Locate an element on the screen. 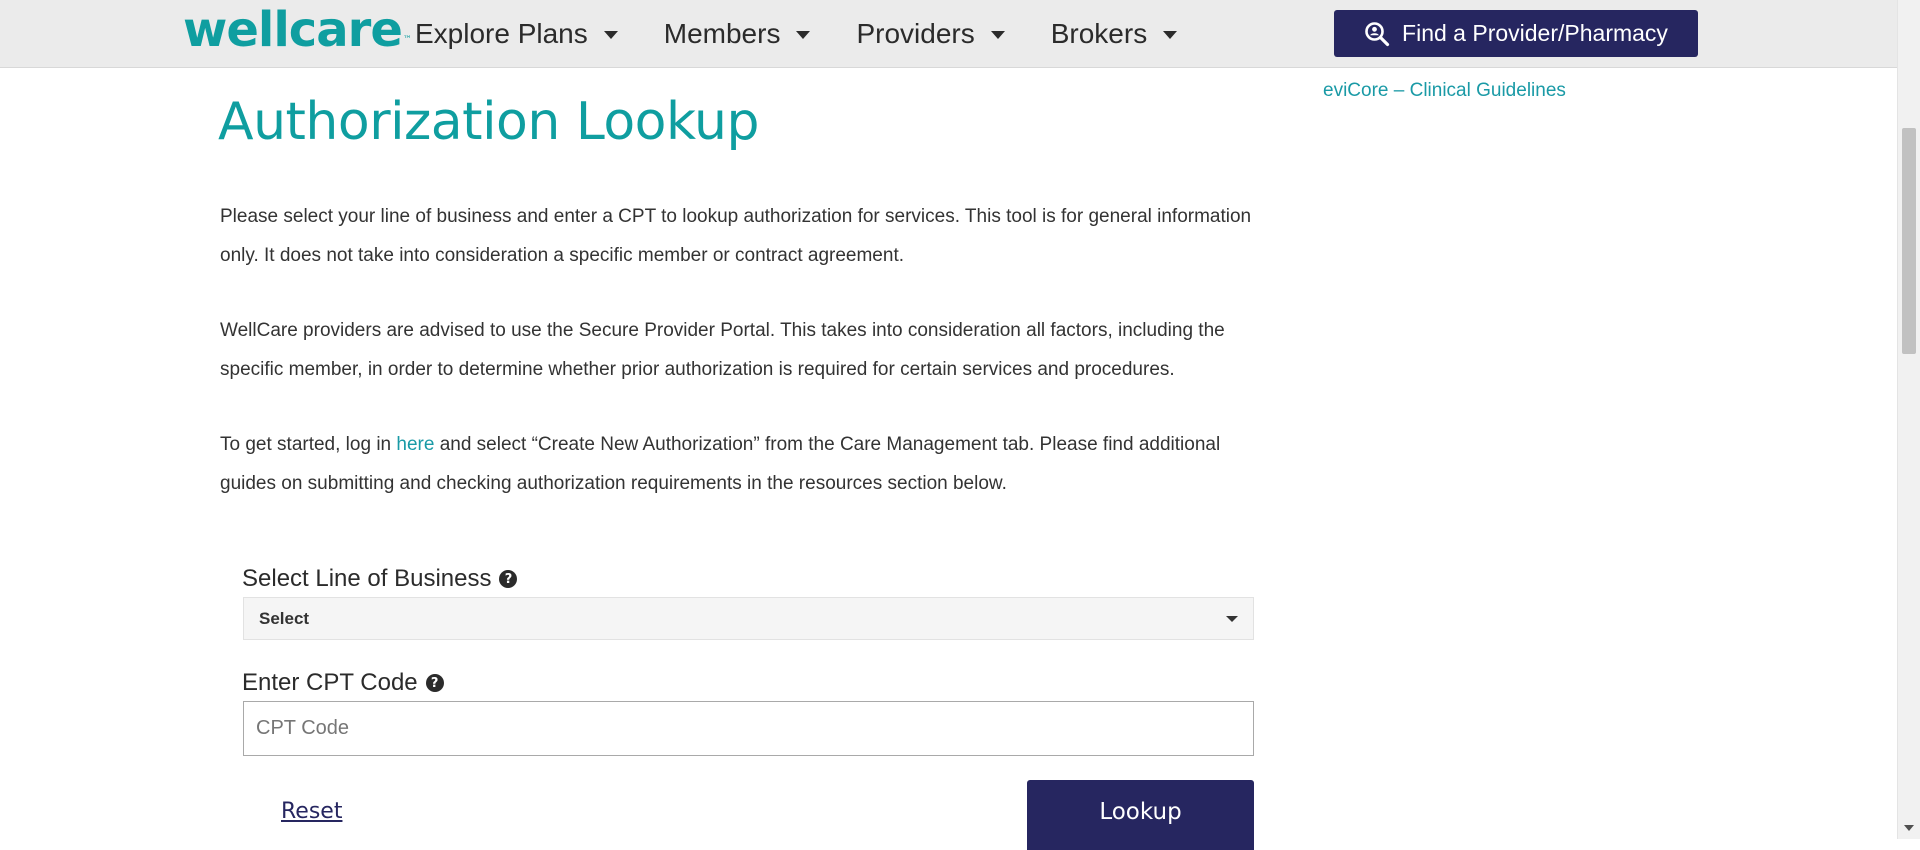 The image size is (1920, 850). scrollbar-thumb is located at coordinates (1909, 241).